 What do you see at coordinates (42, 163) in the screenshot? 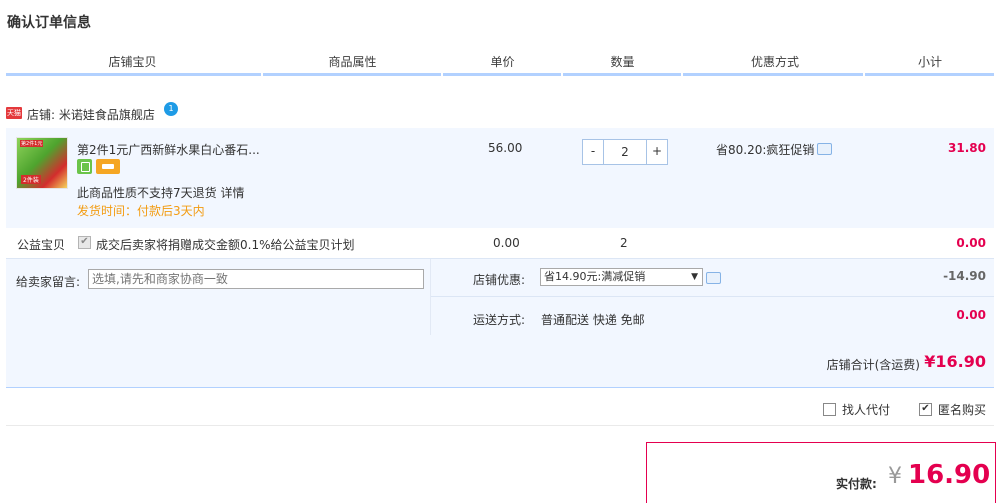
I see `product-thumbnail: 第2件1元 2件装` at bounding box center [42, 163].